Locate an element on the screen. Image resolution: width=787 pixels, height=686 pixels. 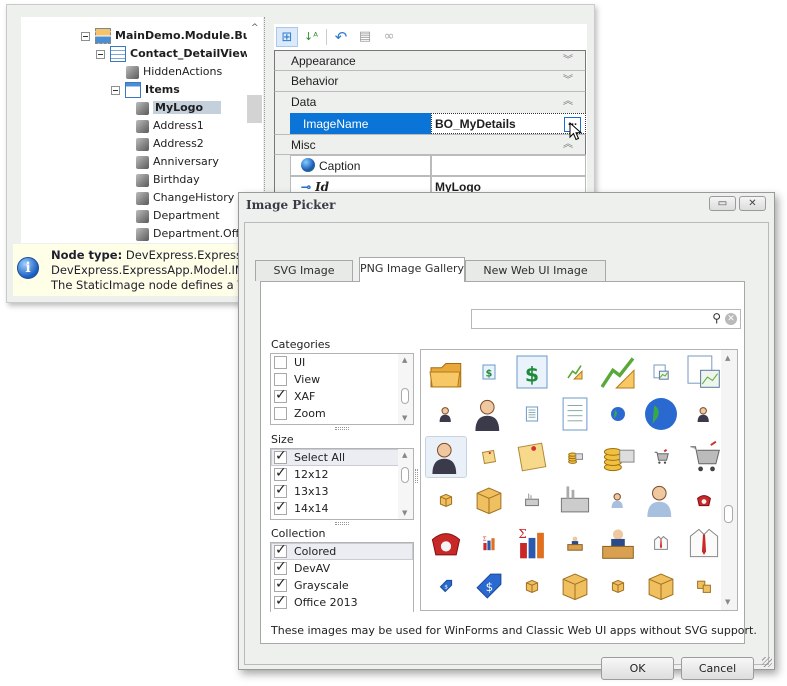
tab-svg-image-gallery: SVG Image Gallery is located at coordinates (304, 278).